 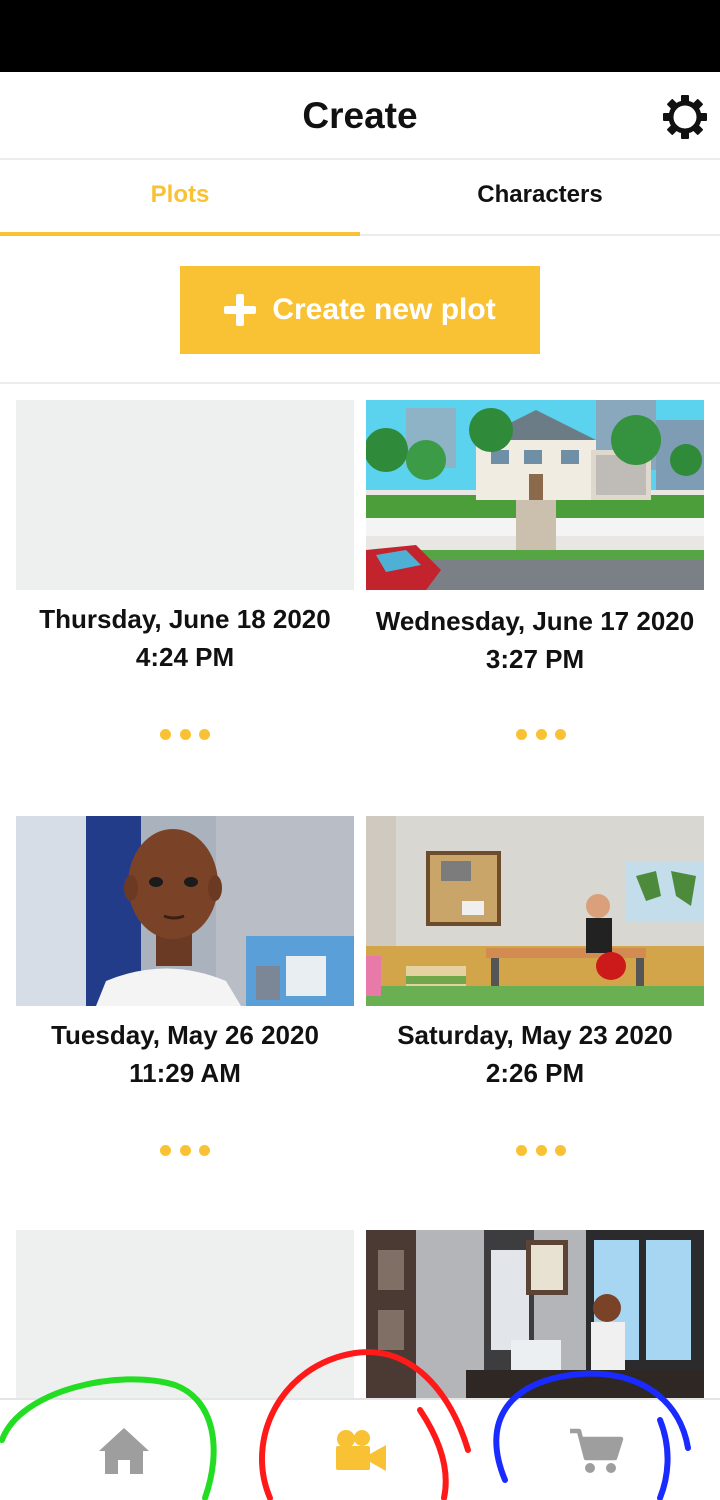 What do you see at coordinates (535, 659) in the screenshot?
I see `plot-time: 3:27 PM` at bounding box center [535, 659].